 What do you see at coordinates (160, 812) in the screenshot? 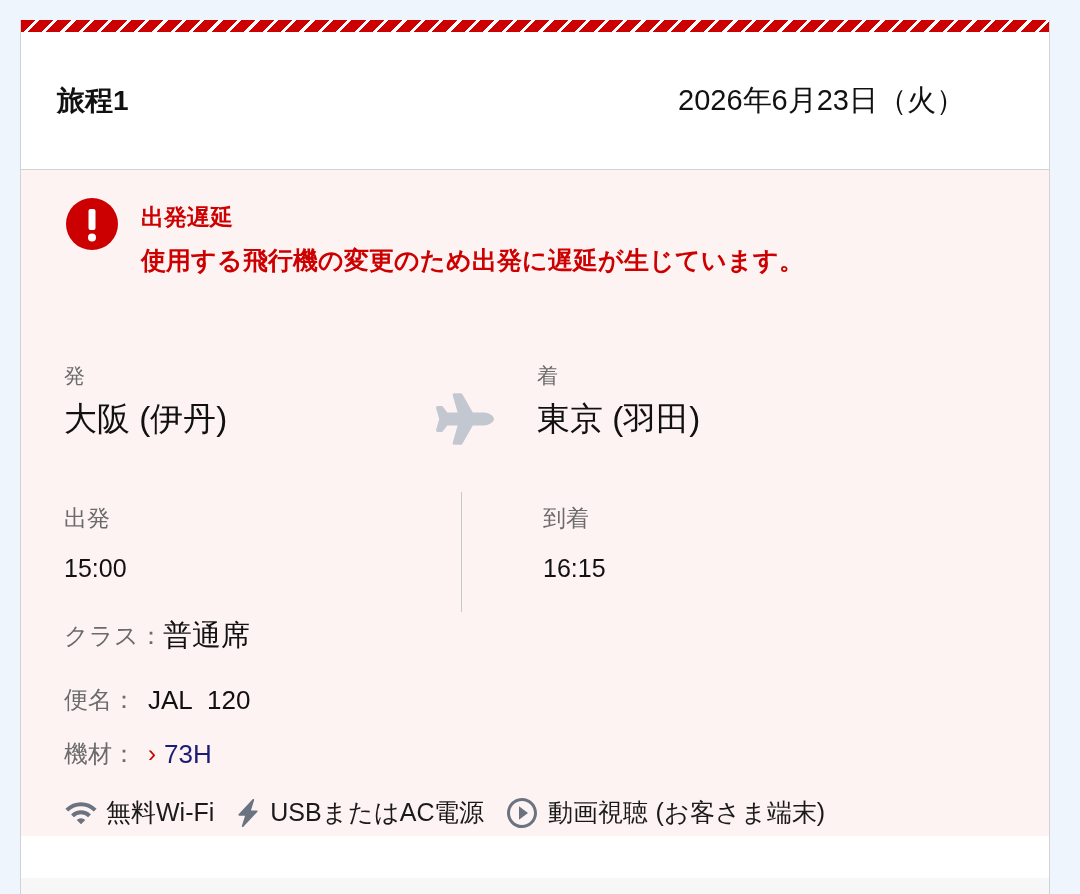
I see `amenity-label: 無料Wi-Fi` at bounding box center [160, 812].